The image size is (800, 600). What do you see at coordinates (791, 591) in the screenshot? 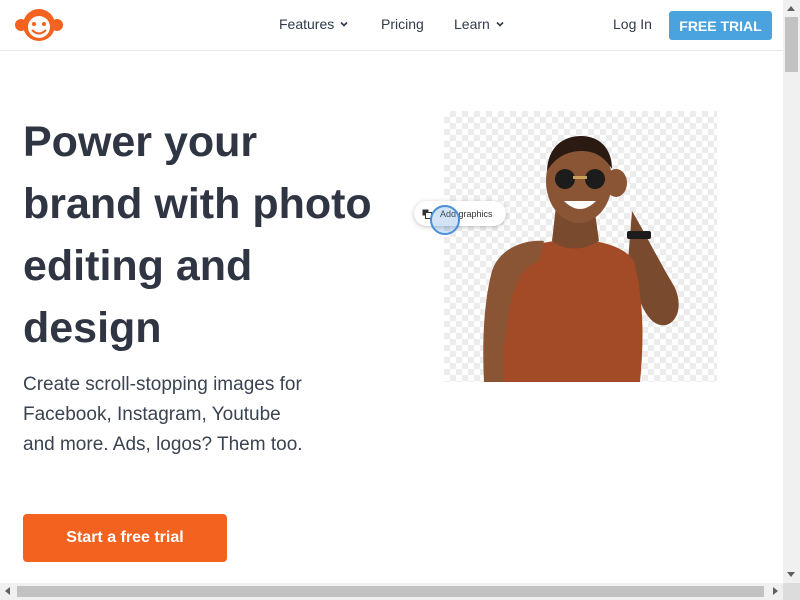
I see `scrollbar-corner` at bounding box center [791, 591].